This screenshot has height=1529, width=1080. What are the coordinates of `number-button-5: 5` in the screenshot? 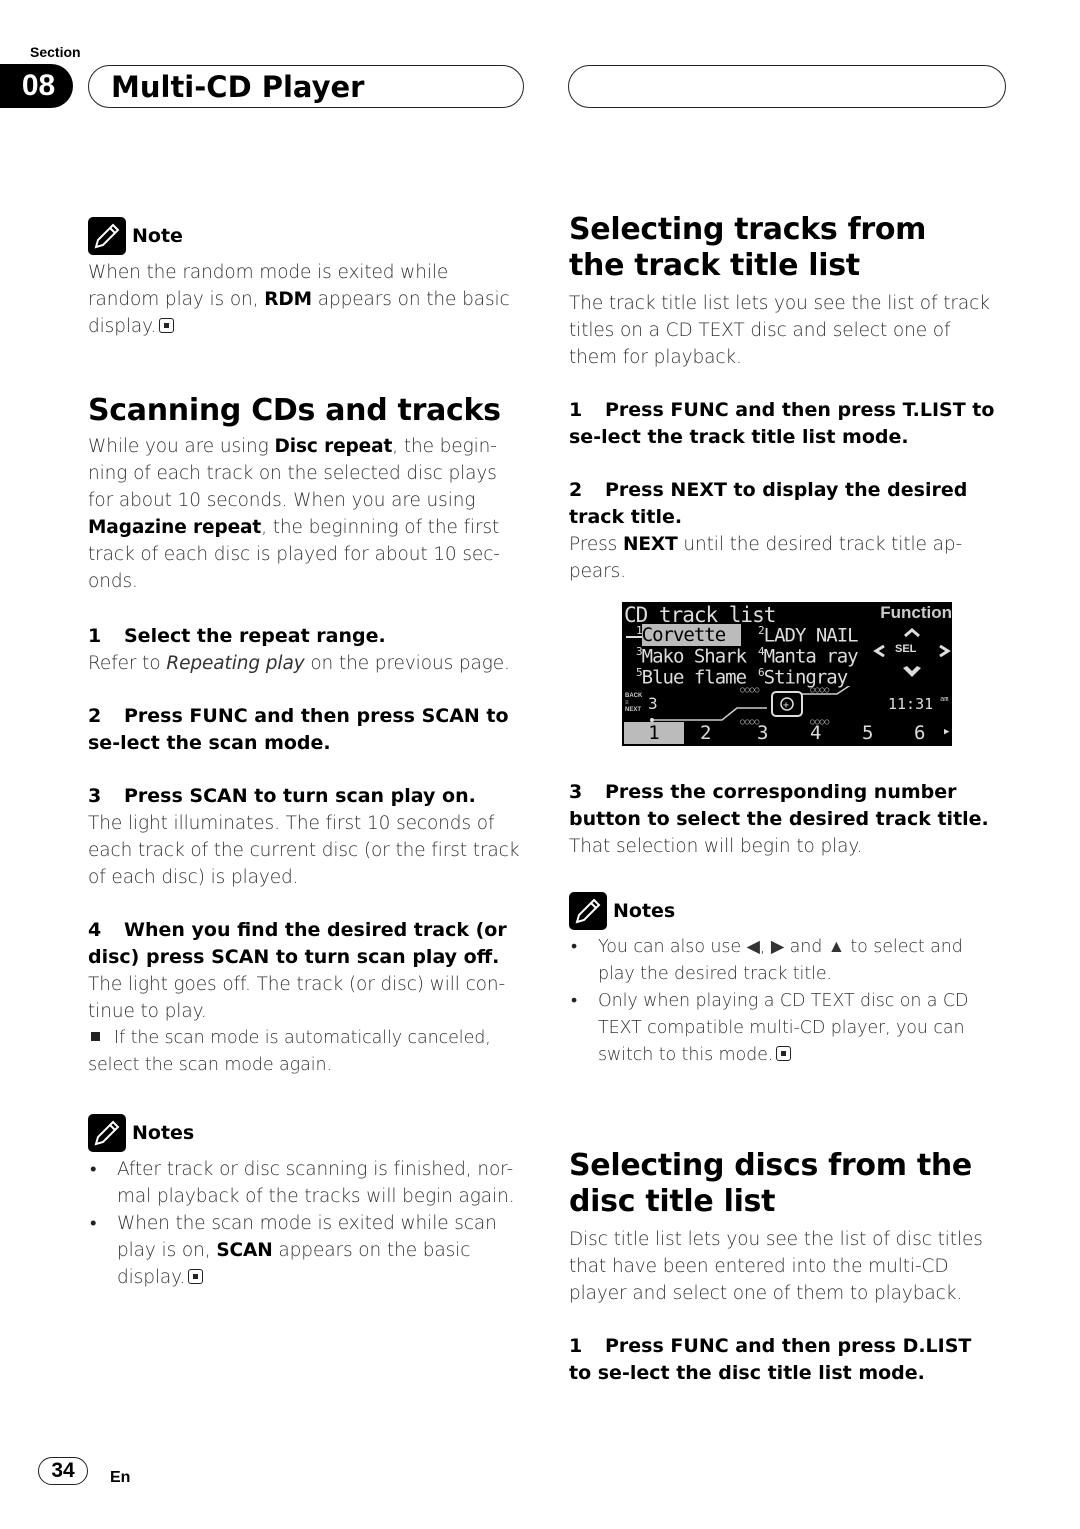 It's located at (867, 733).